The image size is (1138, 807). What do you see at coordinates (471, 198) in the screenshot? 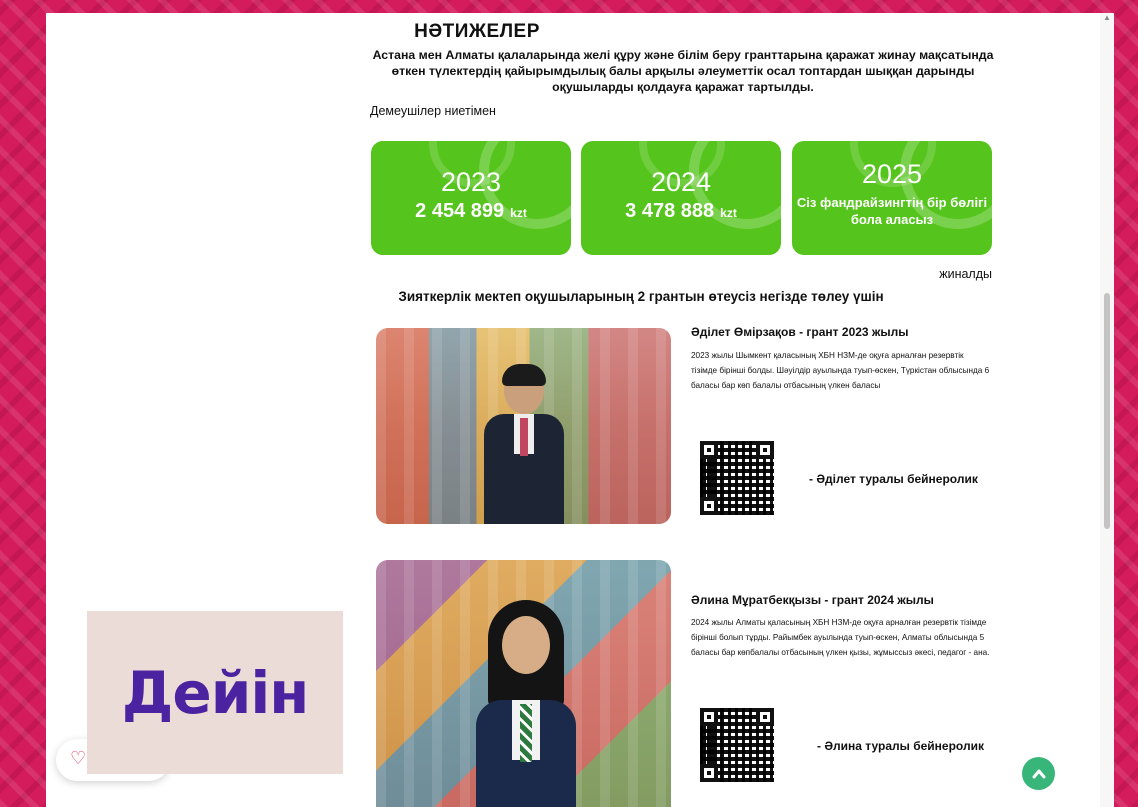
I see `fundraising-card-2023: 2023 2 454 899 kzt` at bounding box center [471, 198].